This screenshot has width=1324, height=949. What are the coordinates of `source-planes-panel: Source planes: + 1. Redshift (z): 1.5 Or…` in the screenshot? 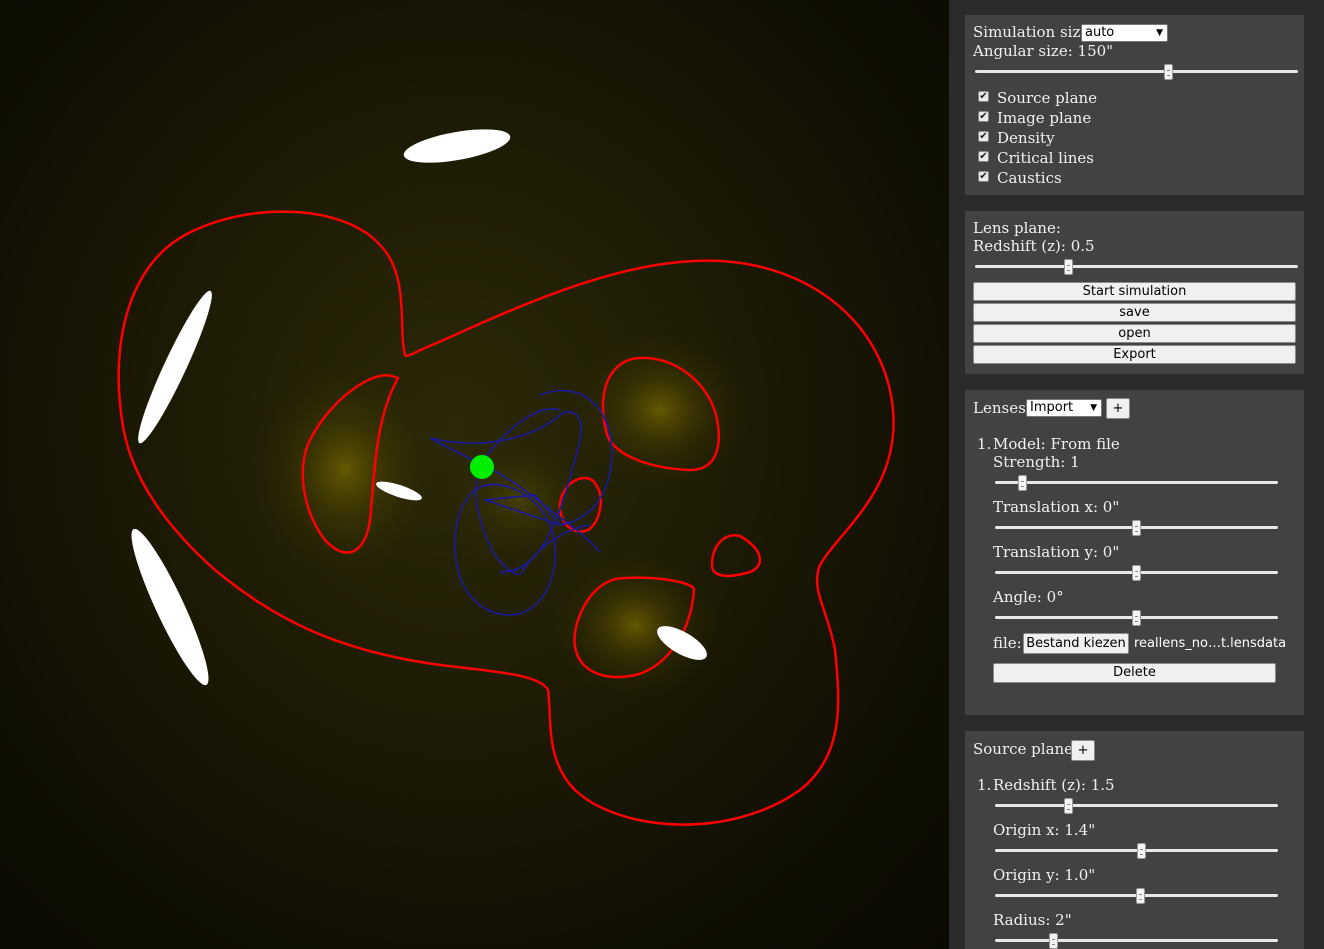 It's located at (1134, 840).